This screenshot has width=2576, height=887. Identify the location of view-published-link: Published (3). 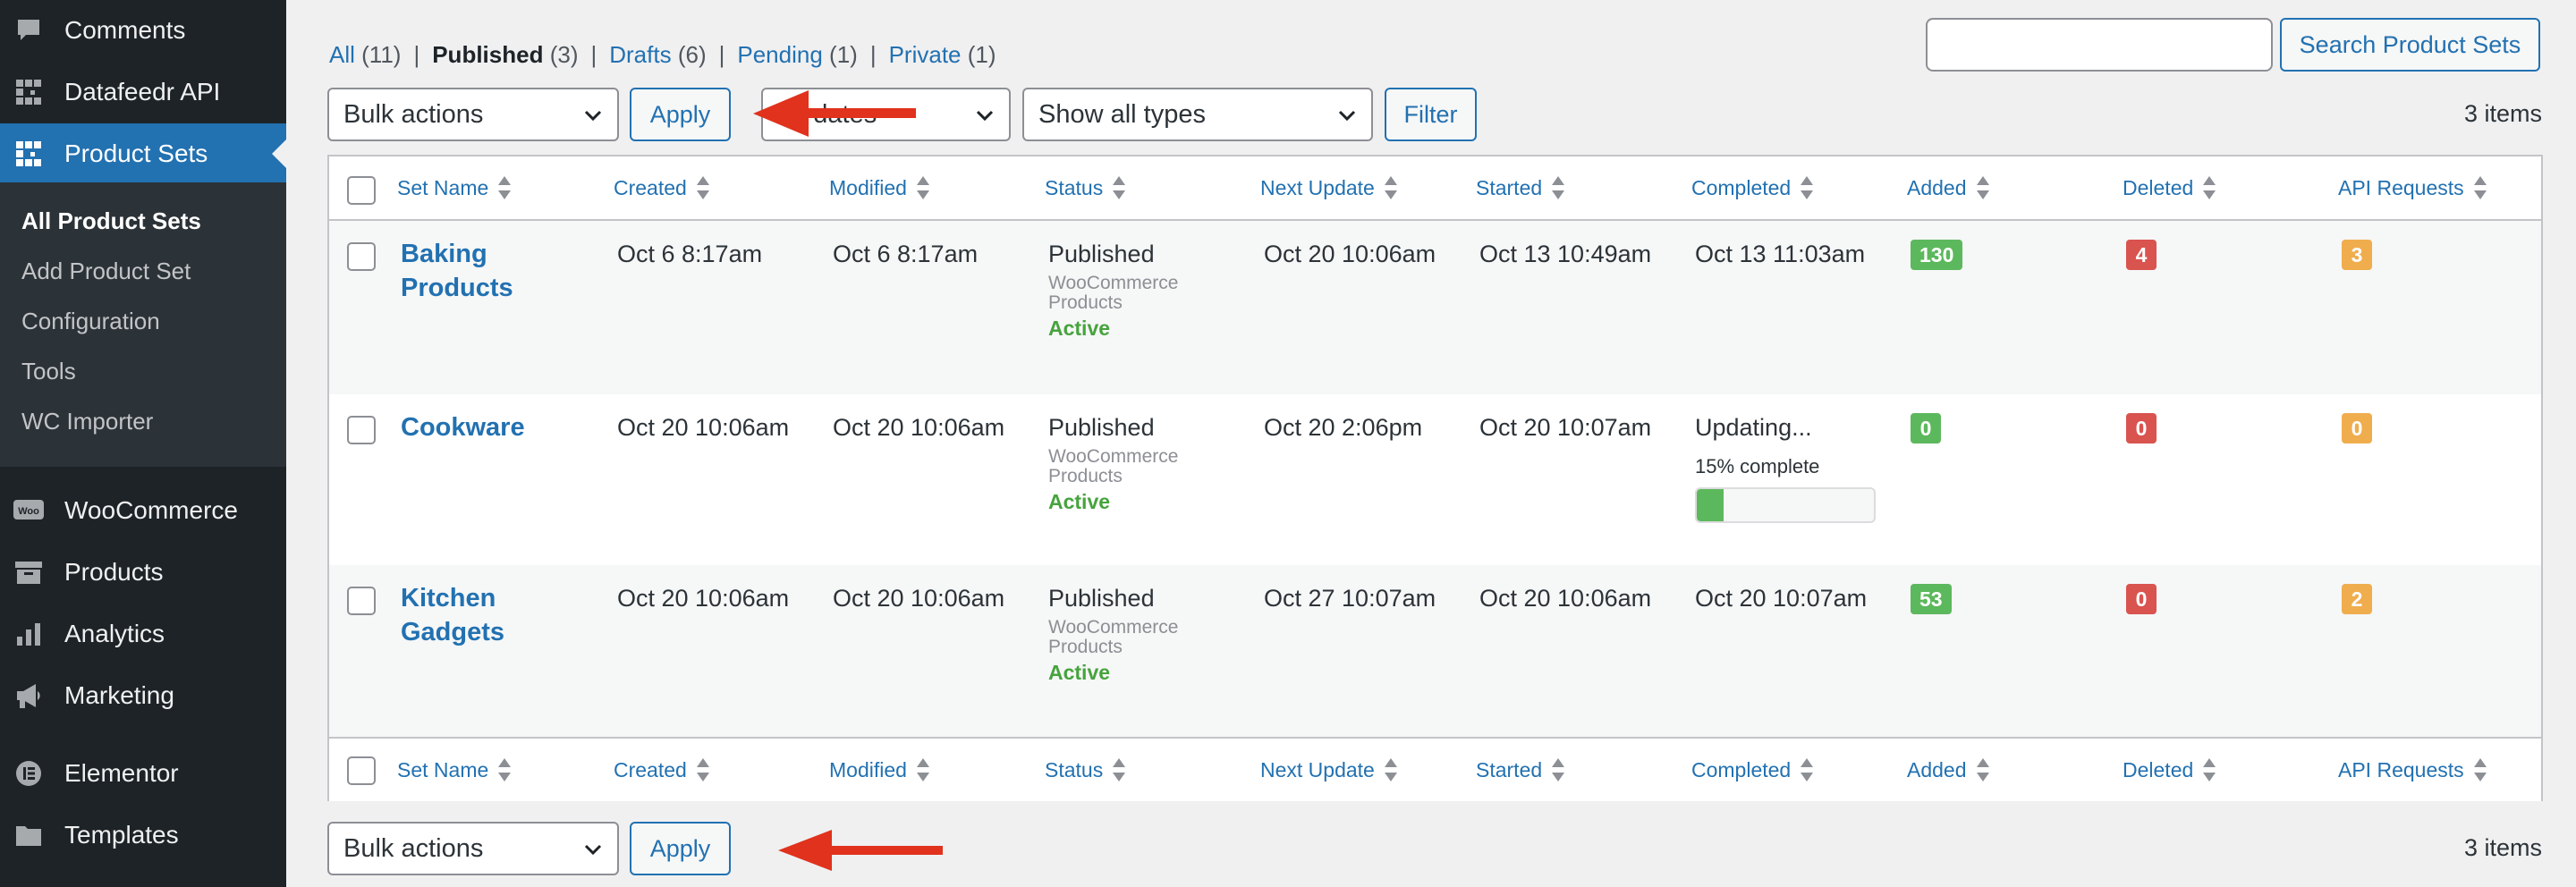
(505, 55).